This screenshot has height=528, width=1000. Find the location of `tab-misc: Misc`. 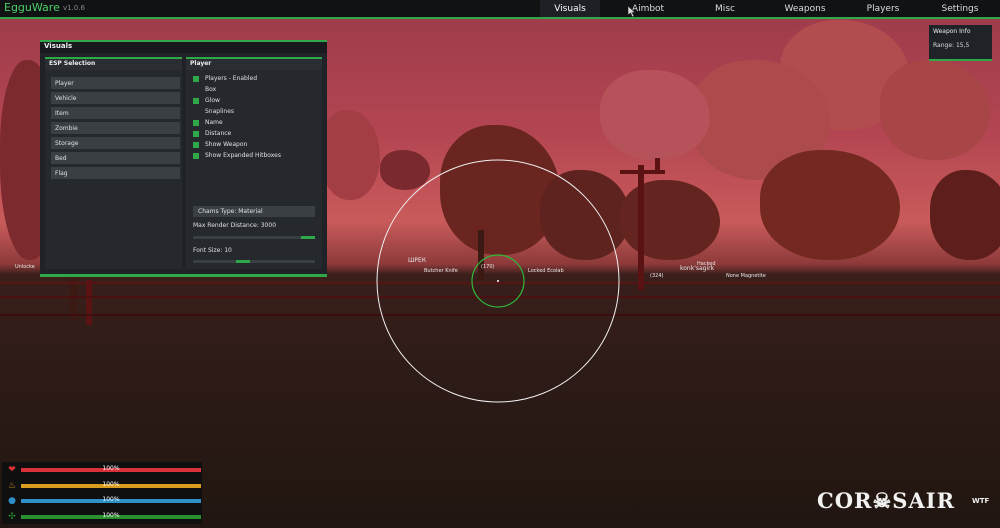

tab-misc: Misc is located at coordinates (725, 8).